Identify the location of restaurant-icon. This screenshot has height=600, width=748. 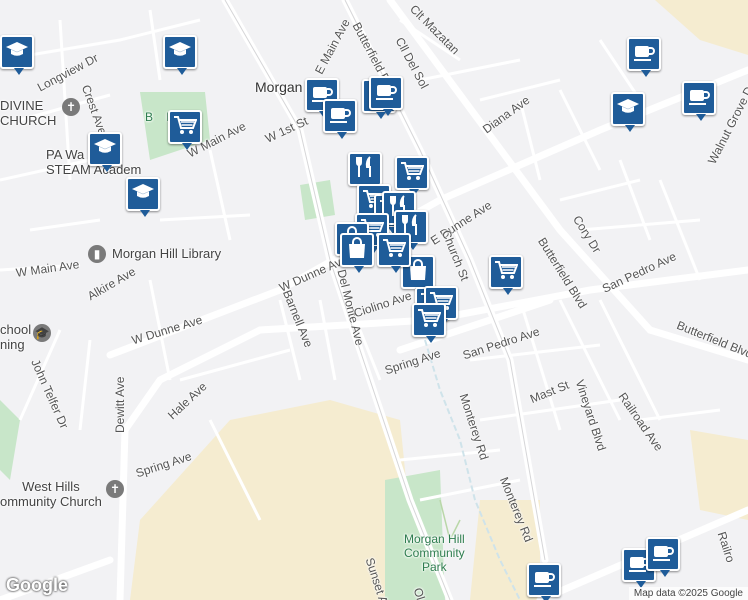
(365, 169).